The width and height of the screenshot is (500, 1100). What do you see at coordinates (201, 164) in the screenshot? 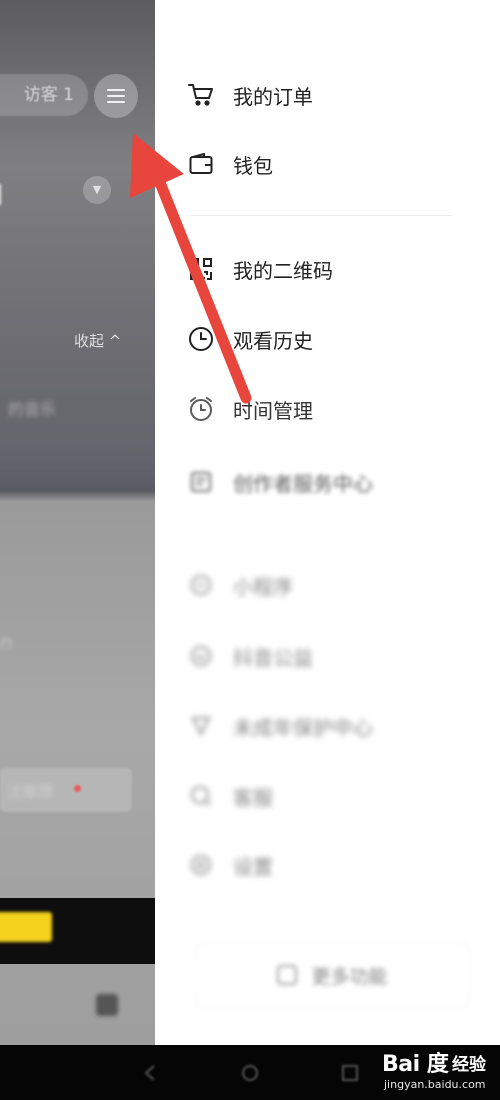
I see `wallet-icon` at bounding box center [201, 164].